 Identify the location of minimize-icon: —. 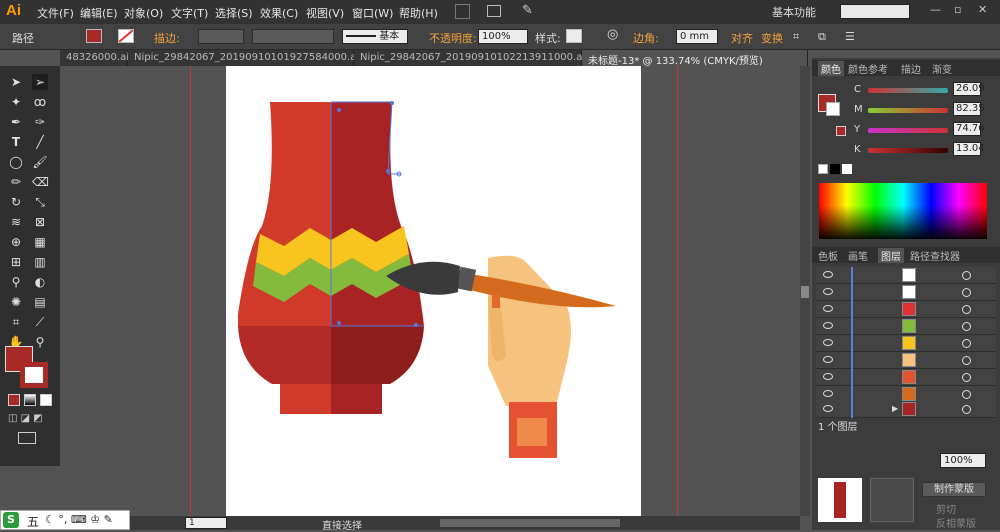
(935, 9).